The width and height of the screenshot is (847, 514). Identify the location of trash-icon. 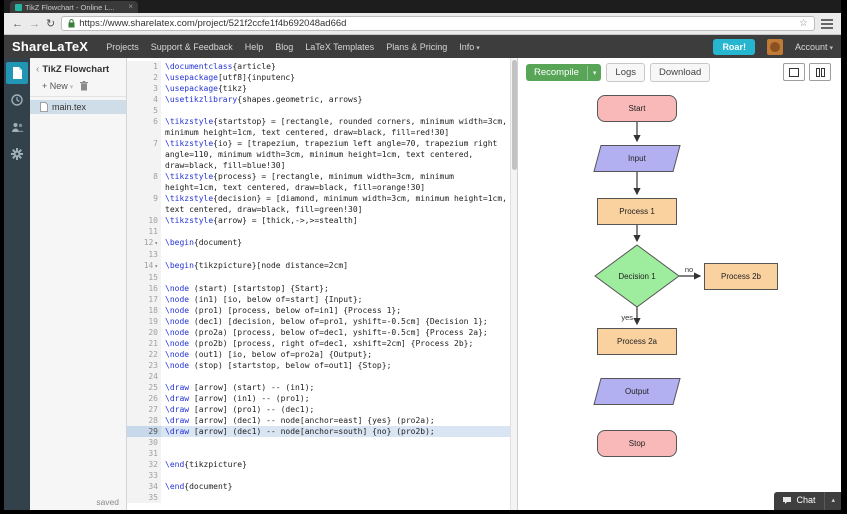
(84, 86).